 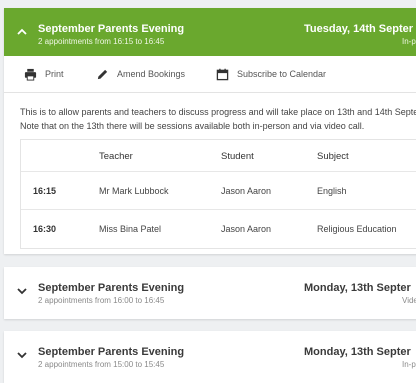 I want to click on appointment-summary: 2 appointments from 15:00 to 15:45, so click(x=101, y=364).